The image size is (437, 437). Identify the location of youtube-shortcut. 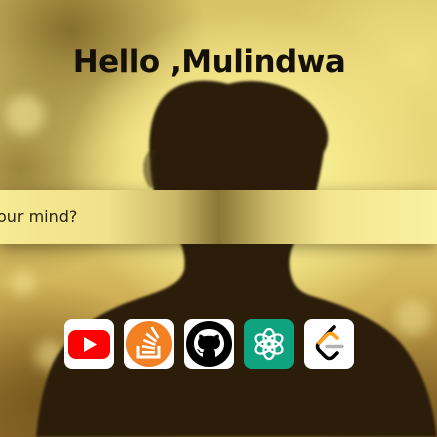
(89, 344).